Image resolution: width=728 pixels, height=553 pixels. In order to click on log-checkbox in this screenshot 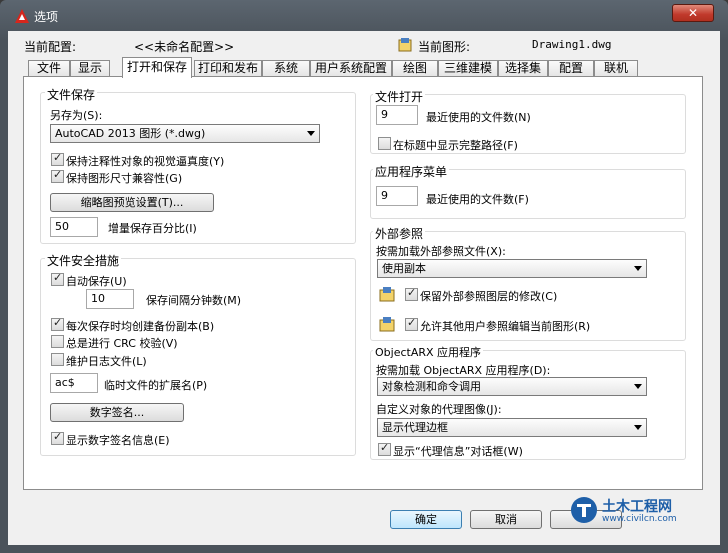, I will do `click(57, 359)`.